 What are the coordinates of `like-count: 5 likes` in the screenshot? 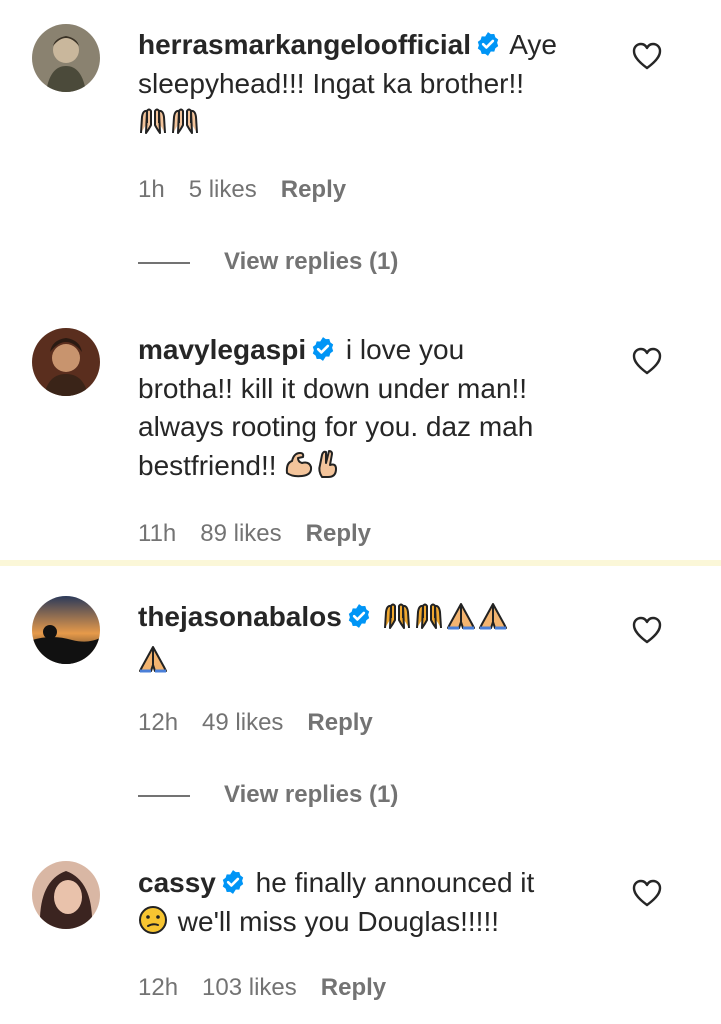 It's located at (223, 189).